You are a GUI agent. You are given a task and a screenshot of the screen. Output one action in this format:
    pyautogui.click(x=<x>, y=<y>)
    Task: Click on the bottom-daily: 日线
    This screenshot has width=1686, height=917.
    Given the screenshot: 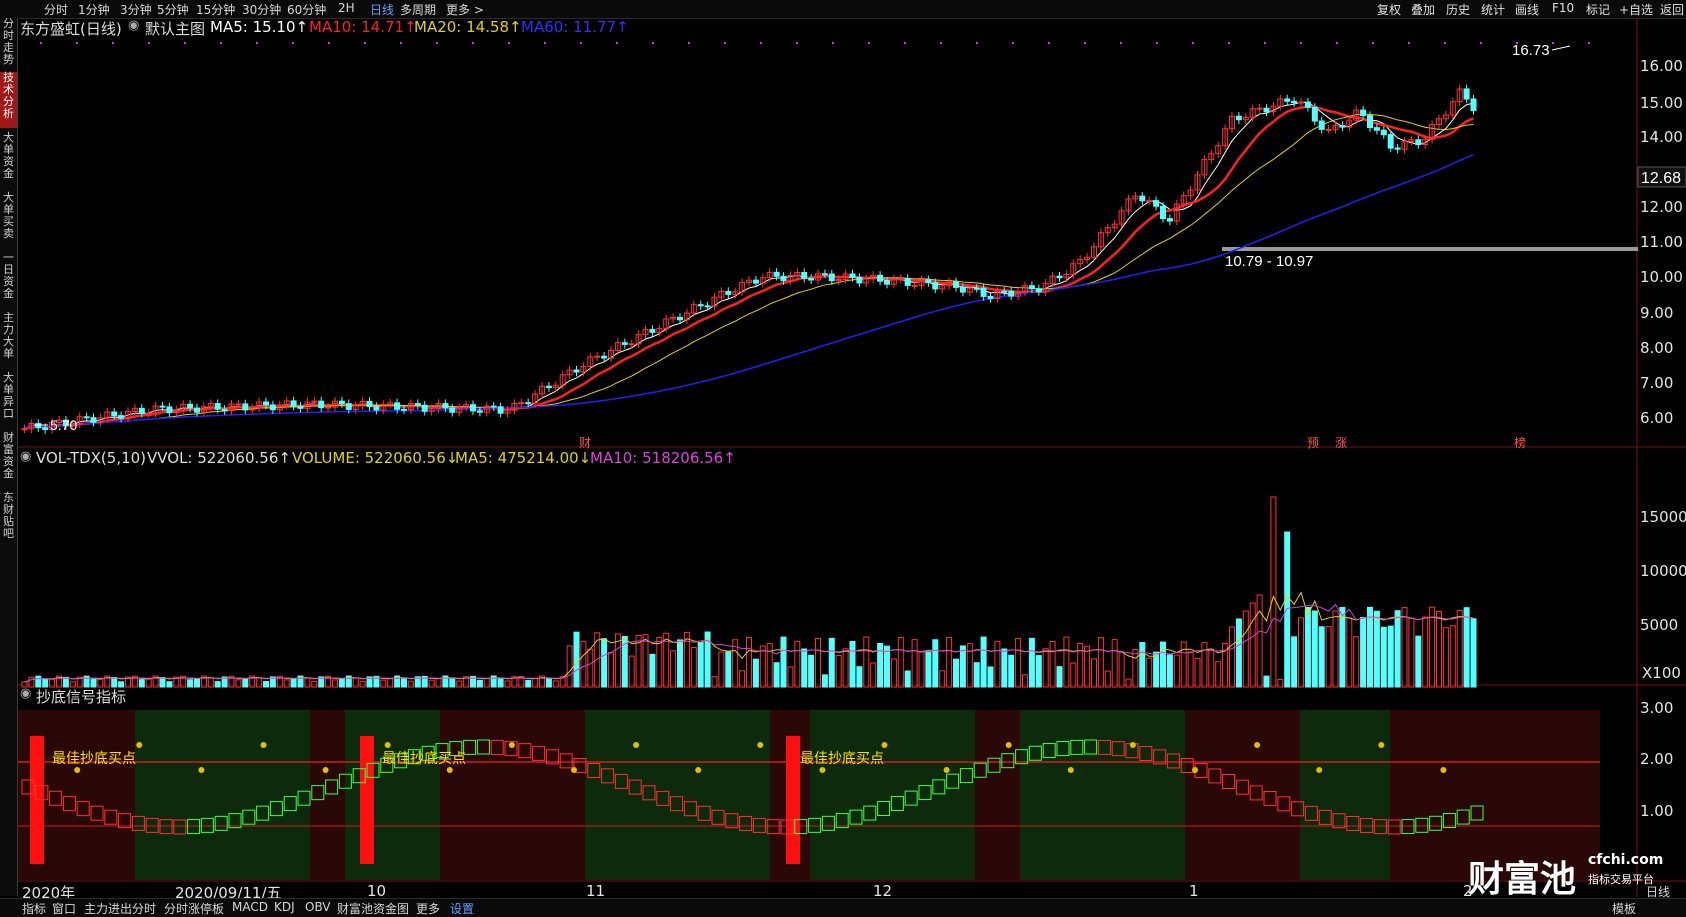 What is the action you would take?
    pyautogui.click(x=1658, y=891)
    